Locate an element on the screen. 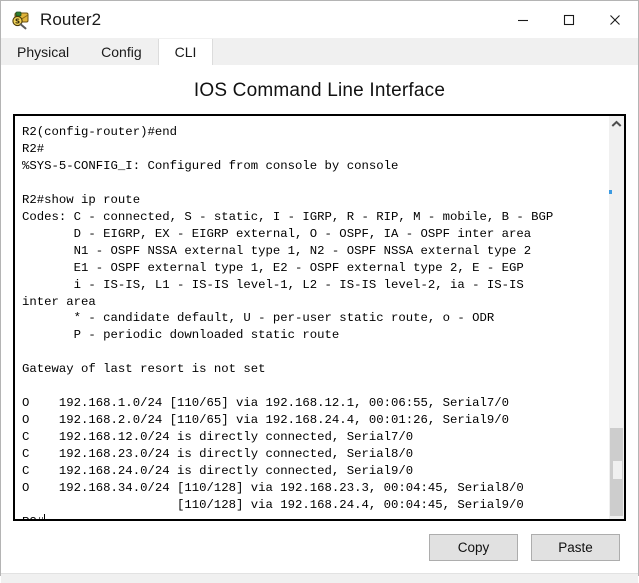 The height and width of the screenshot is (583, 639). terminal-scrollbar is located at coordinates (616, 317).